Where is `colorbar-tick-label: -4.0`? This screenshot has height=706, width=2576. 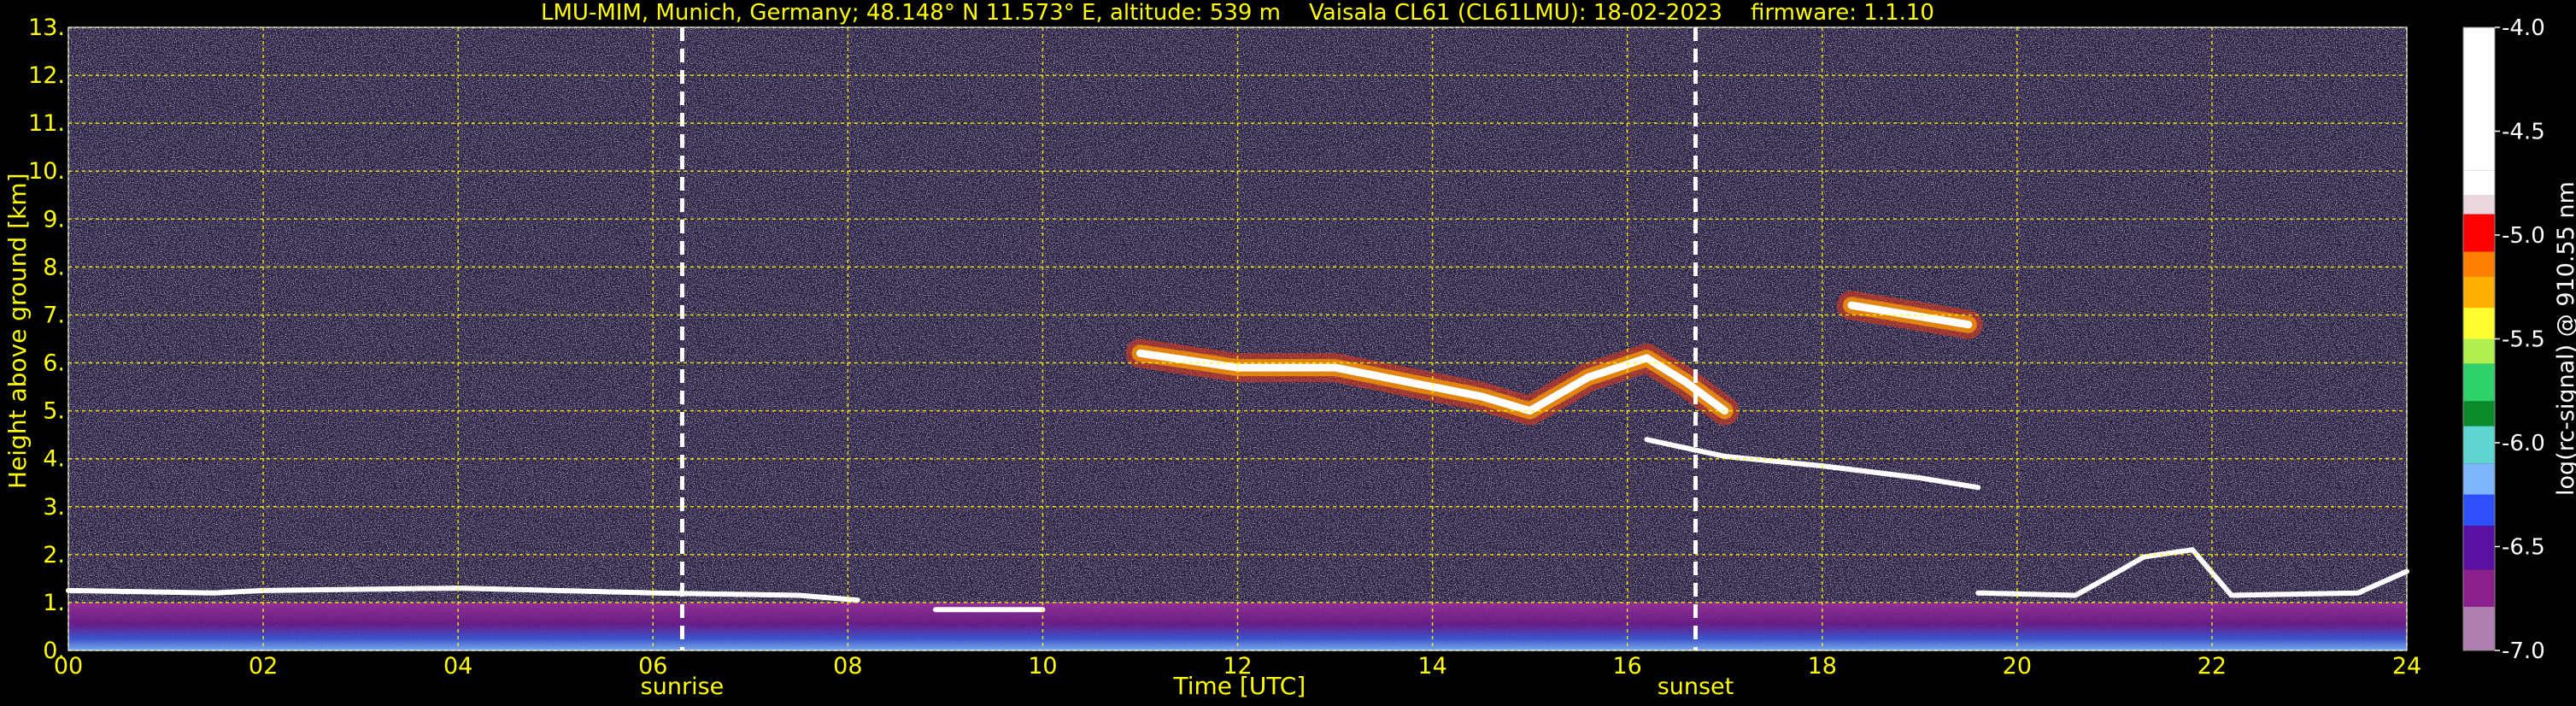
colorbar-tick-label: -4.0 is located at coordinates (2523, 28).